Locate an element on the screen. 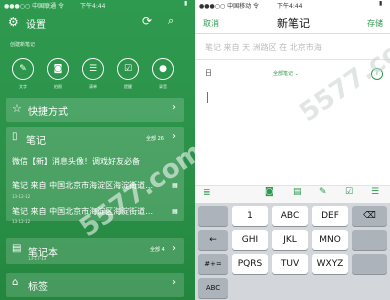  format-icon: ☰ is located at coordinates (375, 192).